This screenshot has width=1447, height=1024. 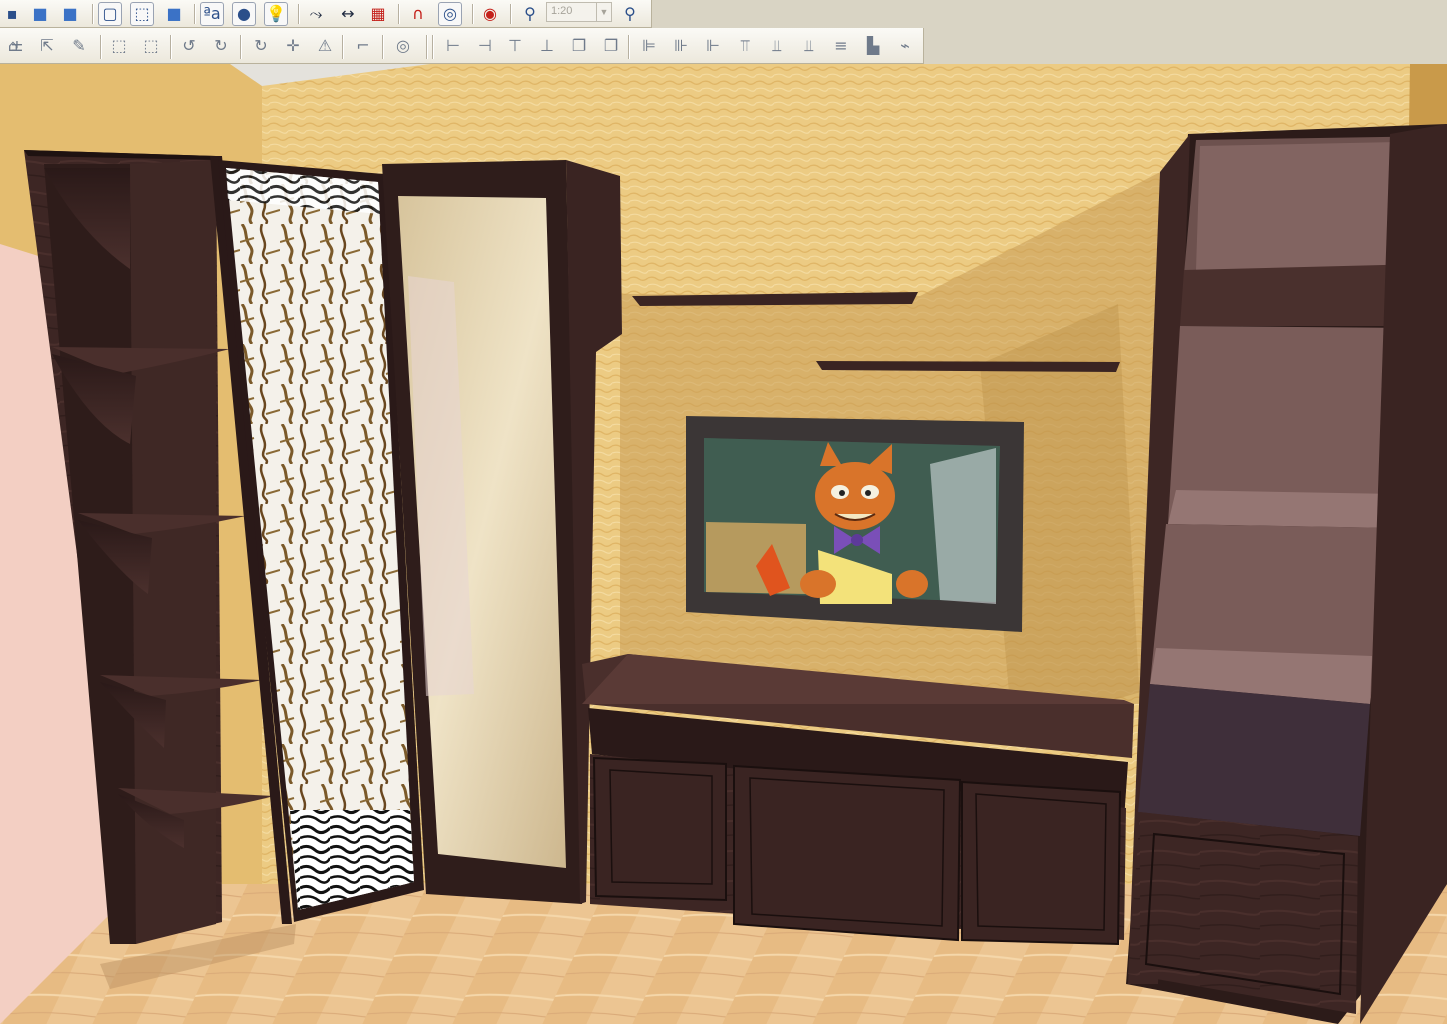 What do you see at coordinates (378, 14) in the screenshot?
I see `grid-button: ▦` at bounding box center [378, 14].